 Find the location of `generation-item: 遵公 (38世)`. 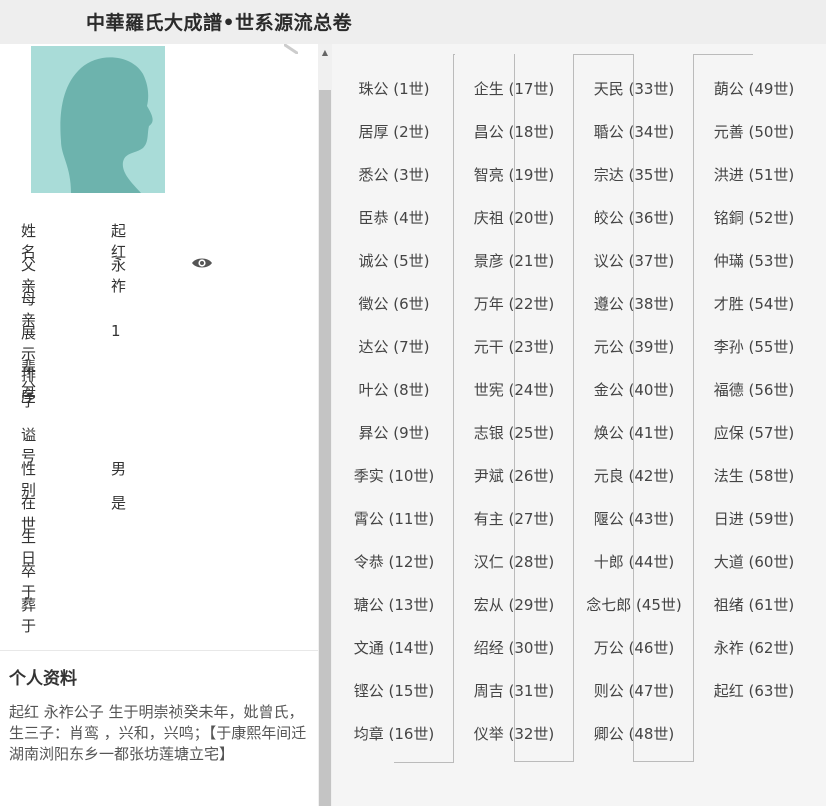

generation-item: 遵公 (38世) is located at coordinates (634, 291).